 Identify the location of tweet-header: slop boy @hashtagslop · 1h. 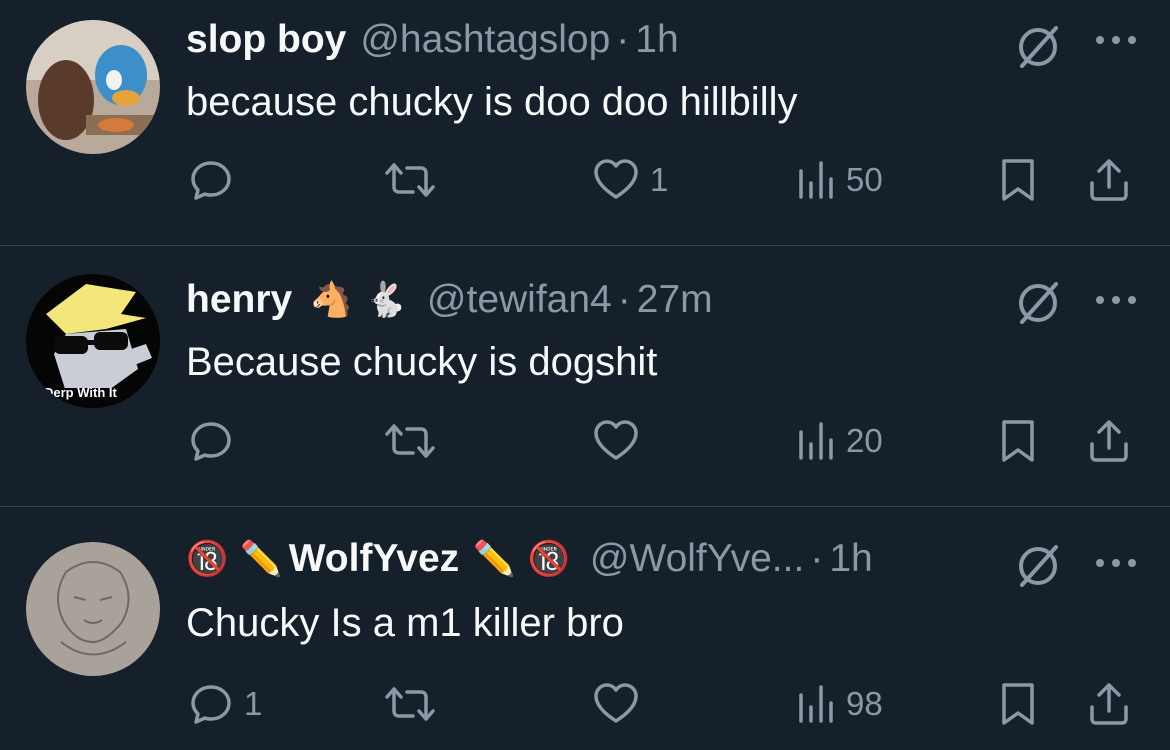
(432, 40).